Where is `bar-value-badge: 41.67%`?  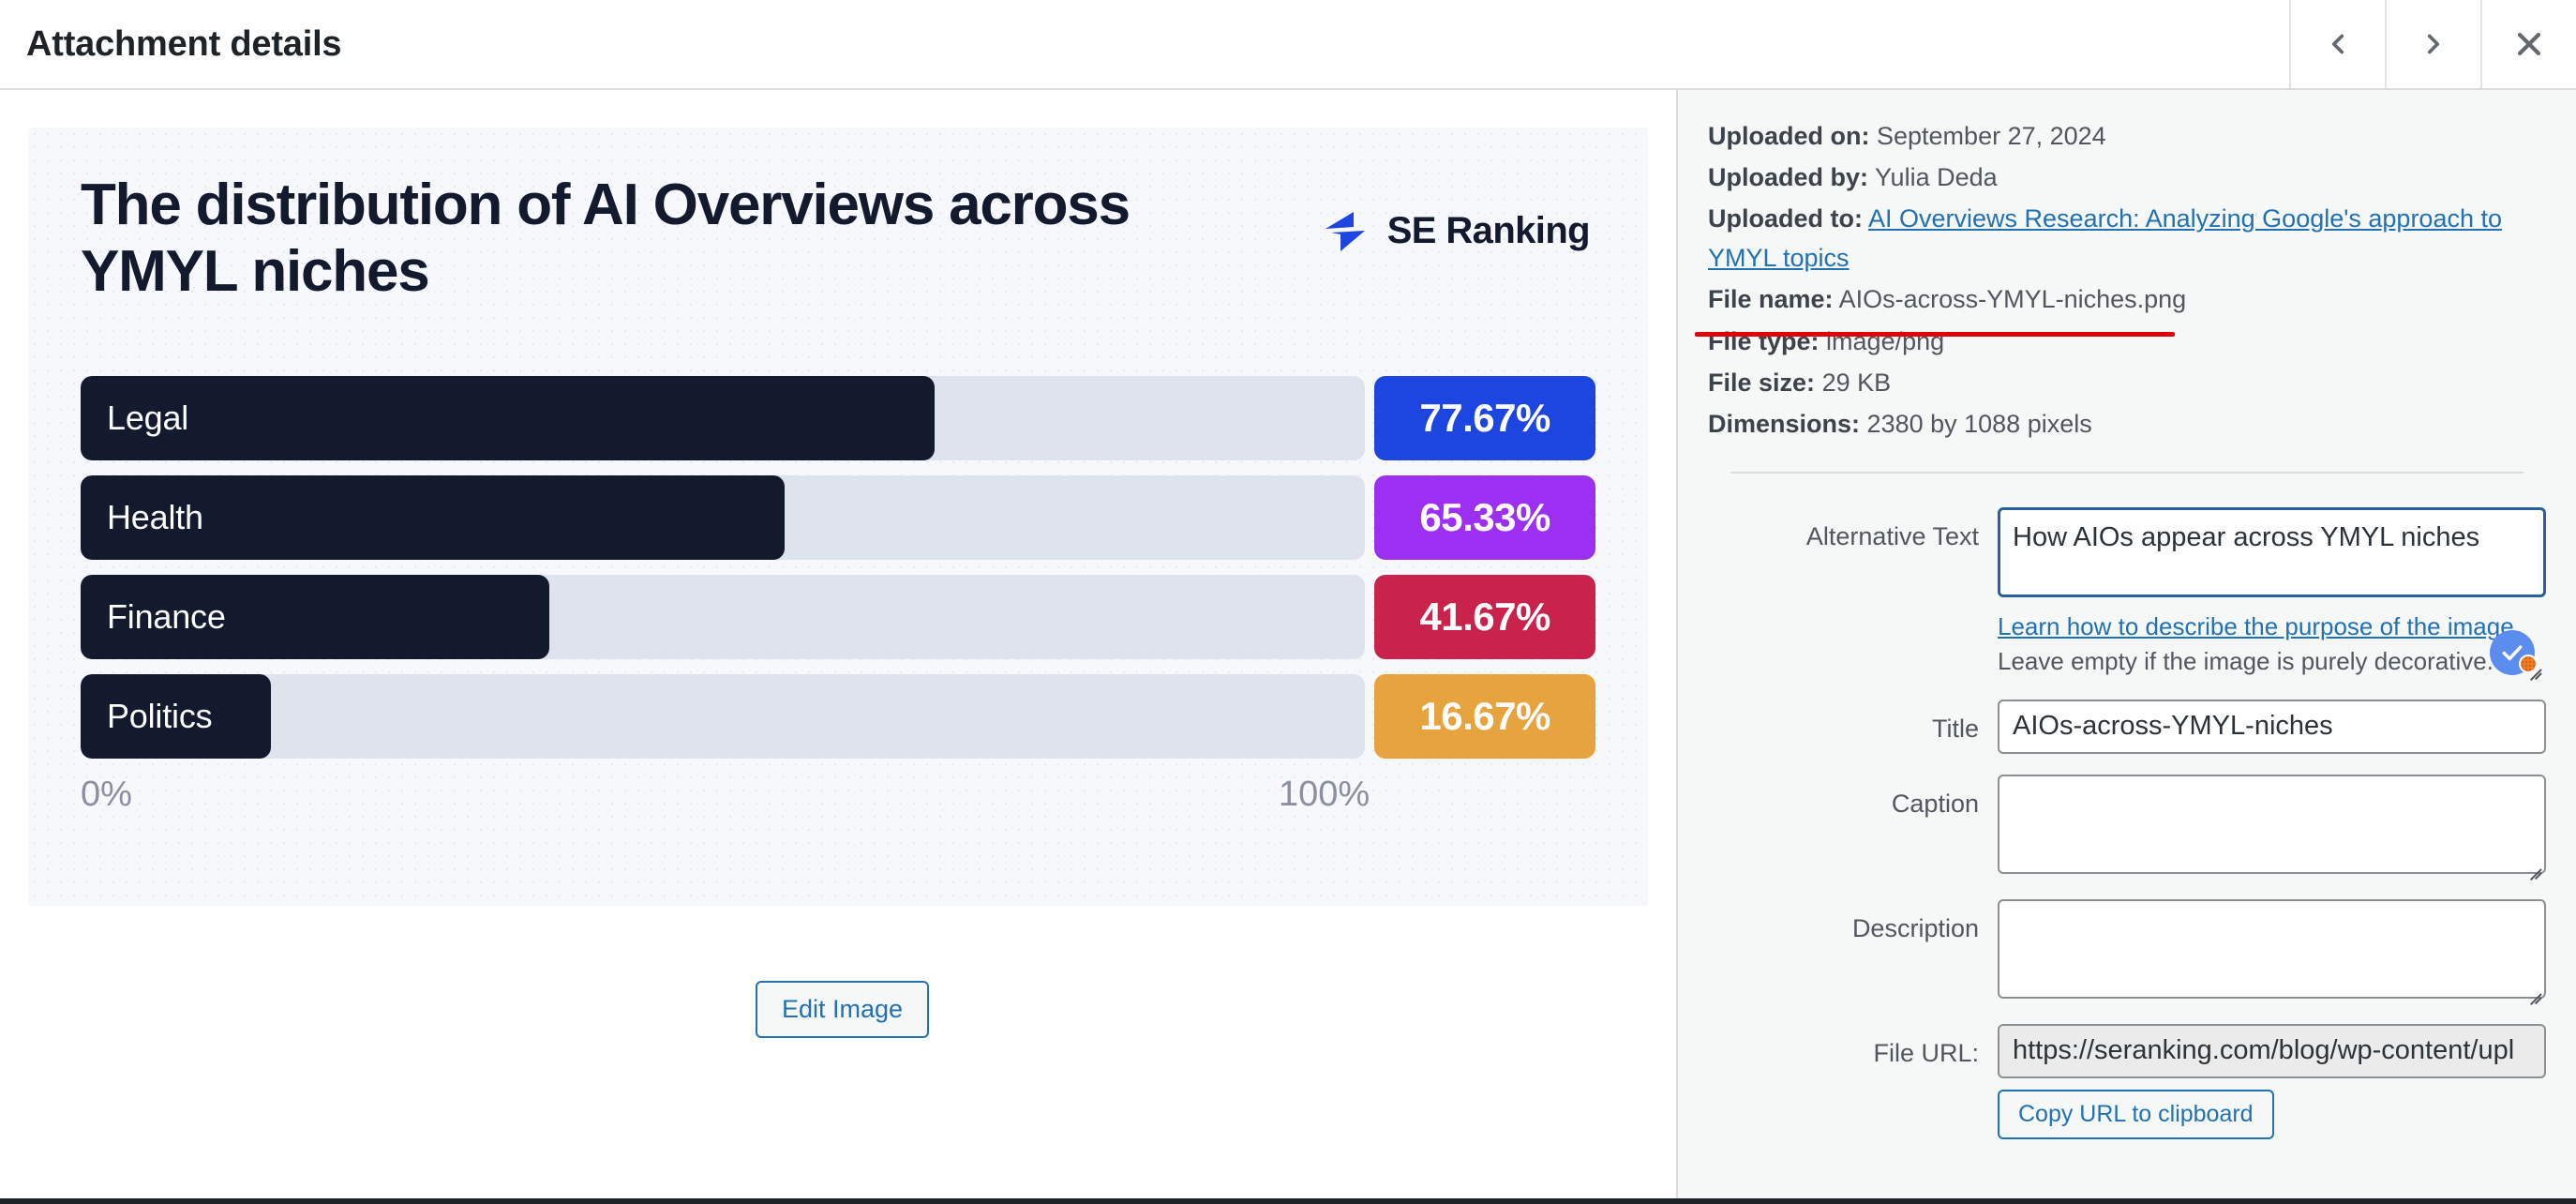 bar-value-badge: 41.67% is located at coordinates (1485, 617).